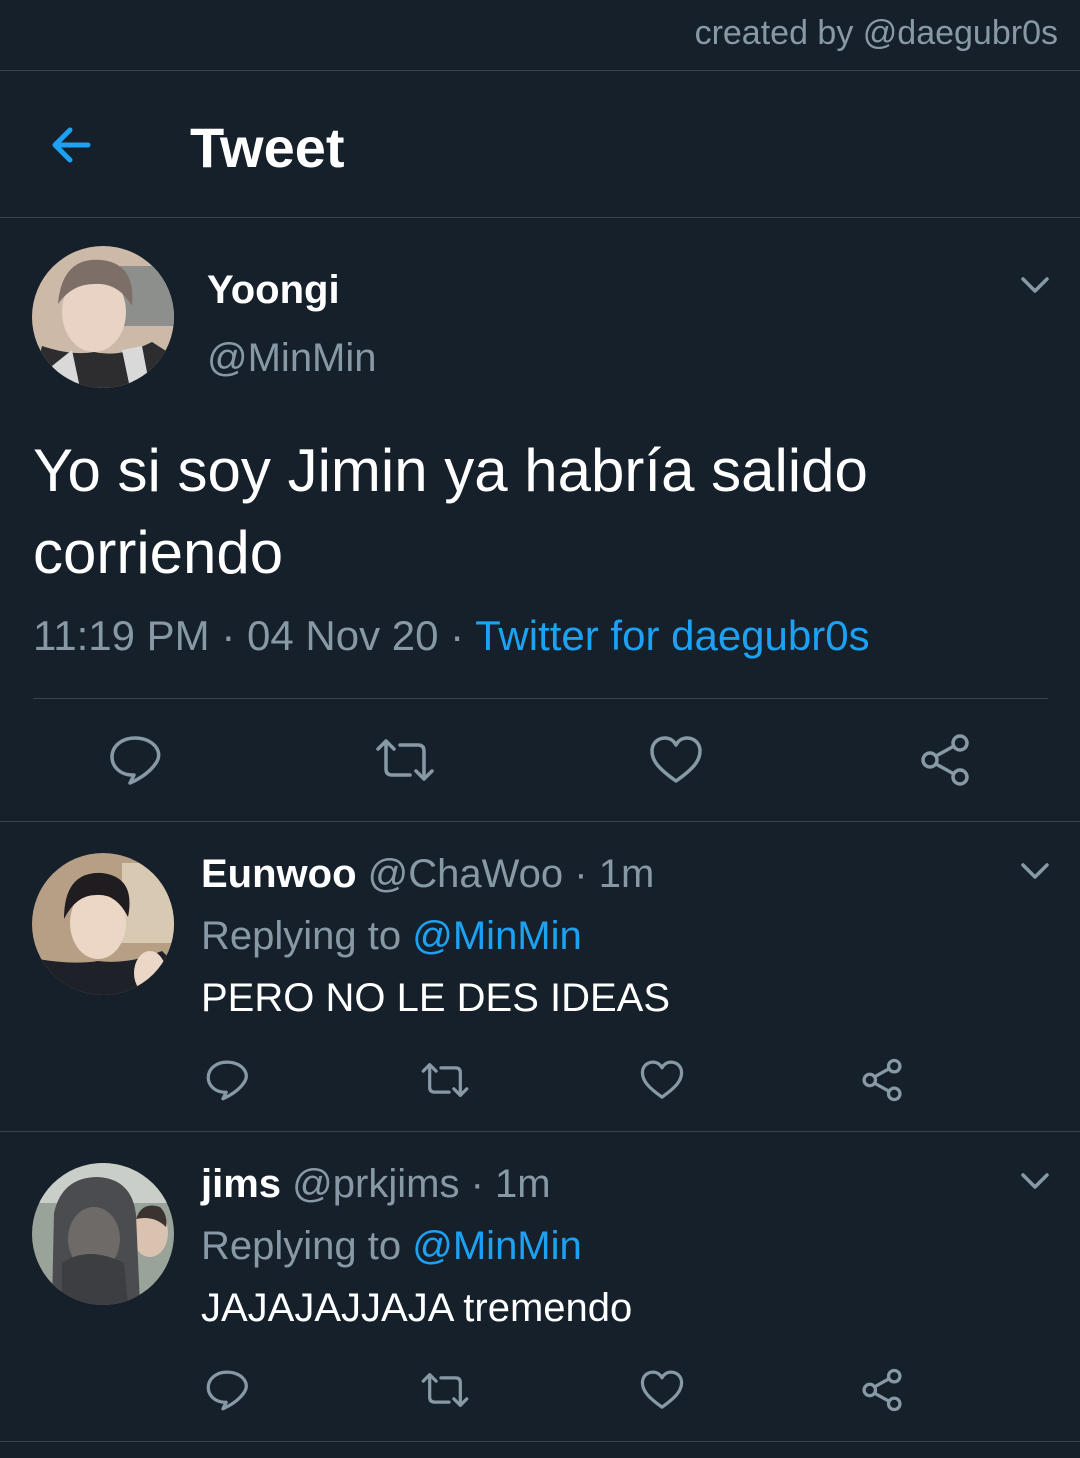 The height and width of the screenshot is (1458, 1080). What do you see at coordinates (267, 147) in the screenshot?
I see `page-title: Tweet` at bounding box center [267, 147].